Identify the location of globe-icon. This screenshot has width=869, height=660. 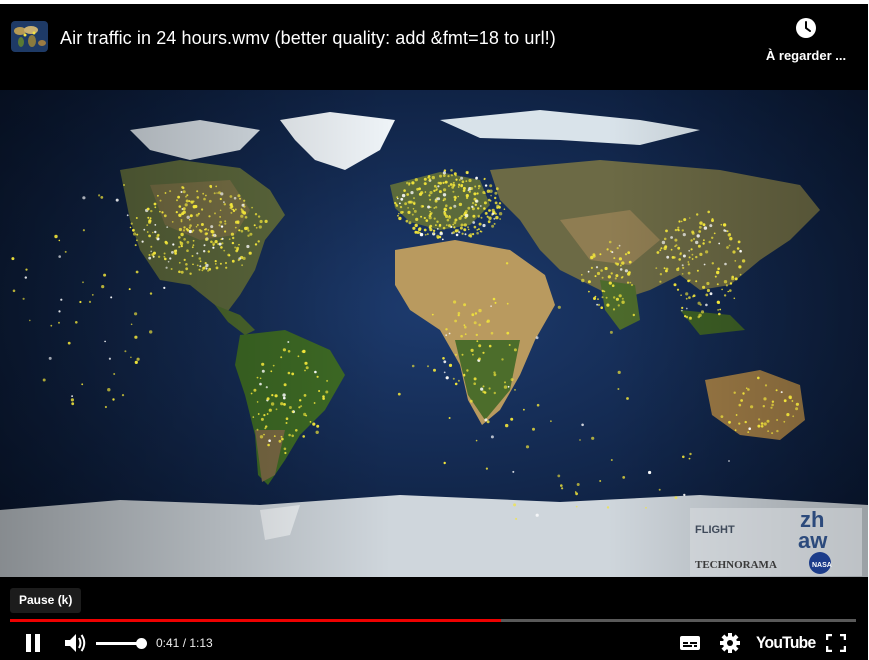
(29, 36).